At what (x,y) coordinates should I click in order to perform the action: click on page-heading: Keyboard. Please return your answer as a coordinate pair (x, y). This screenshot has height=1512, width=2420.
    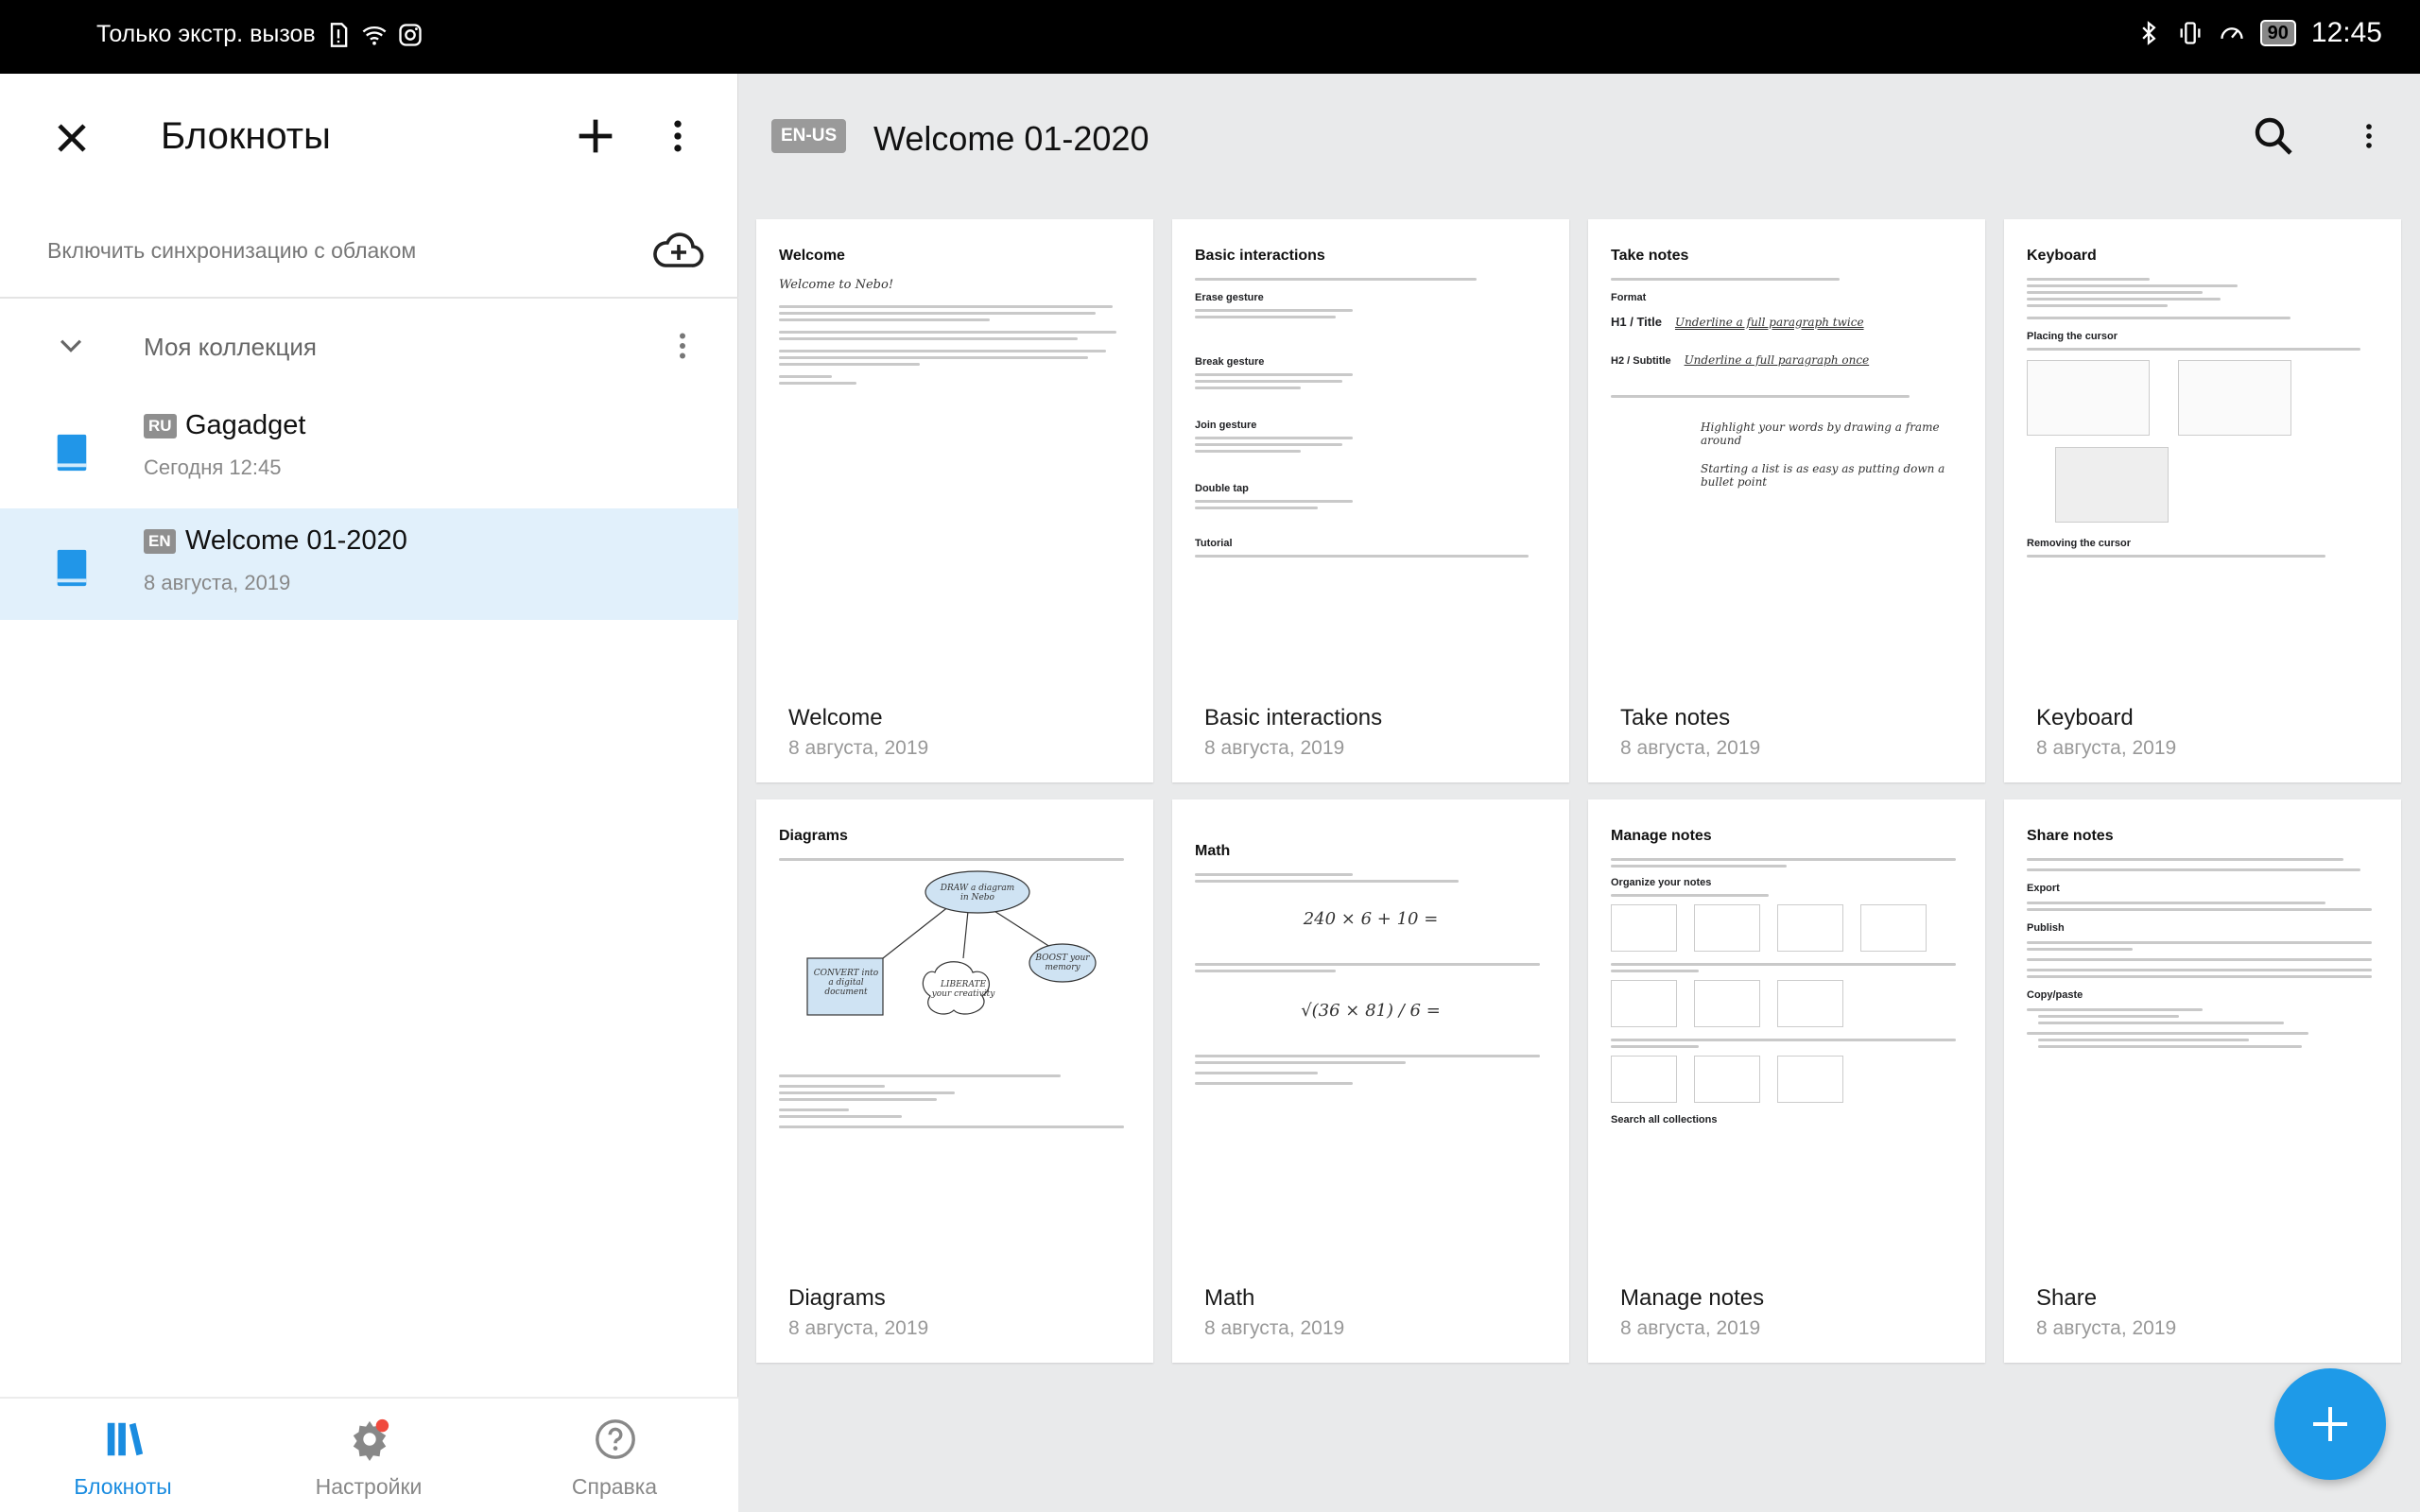
    Looking at the image, I should click on (2062, 256).